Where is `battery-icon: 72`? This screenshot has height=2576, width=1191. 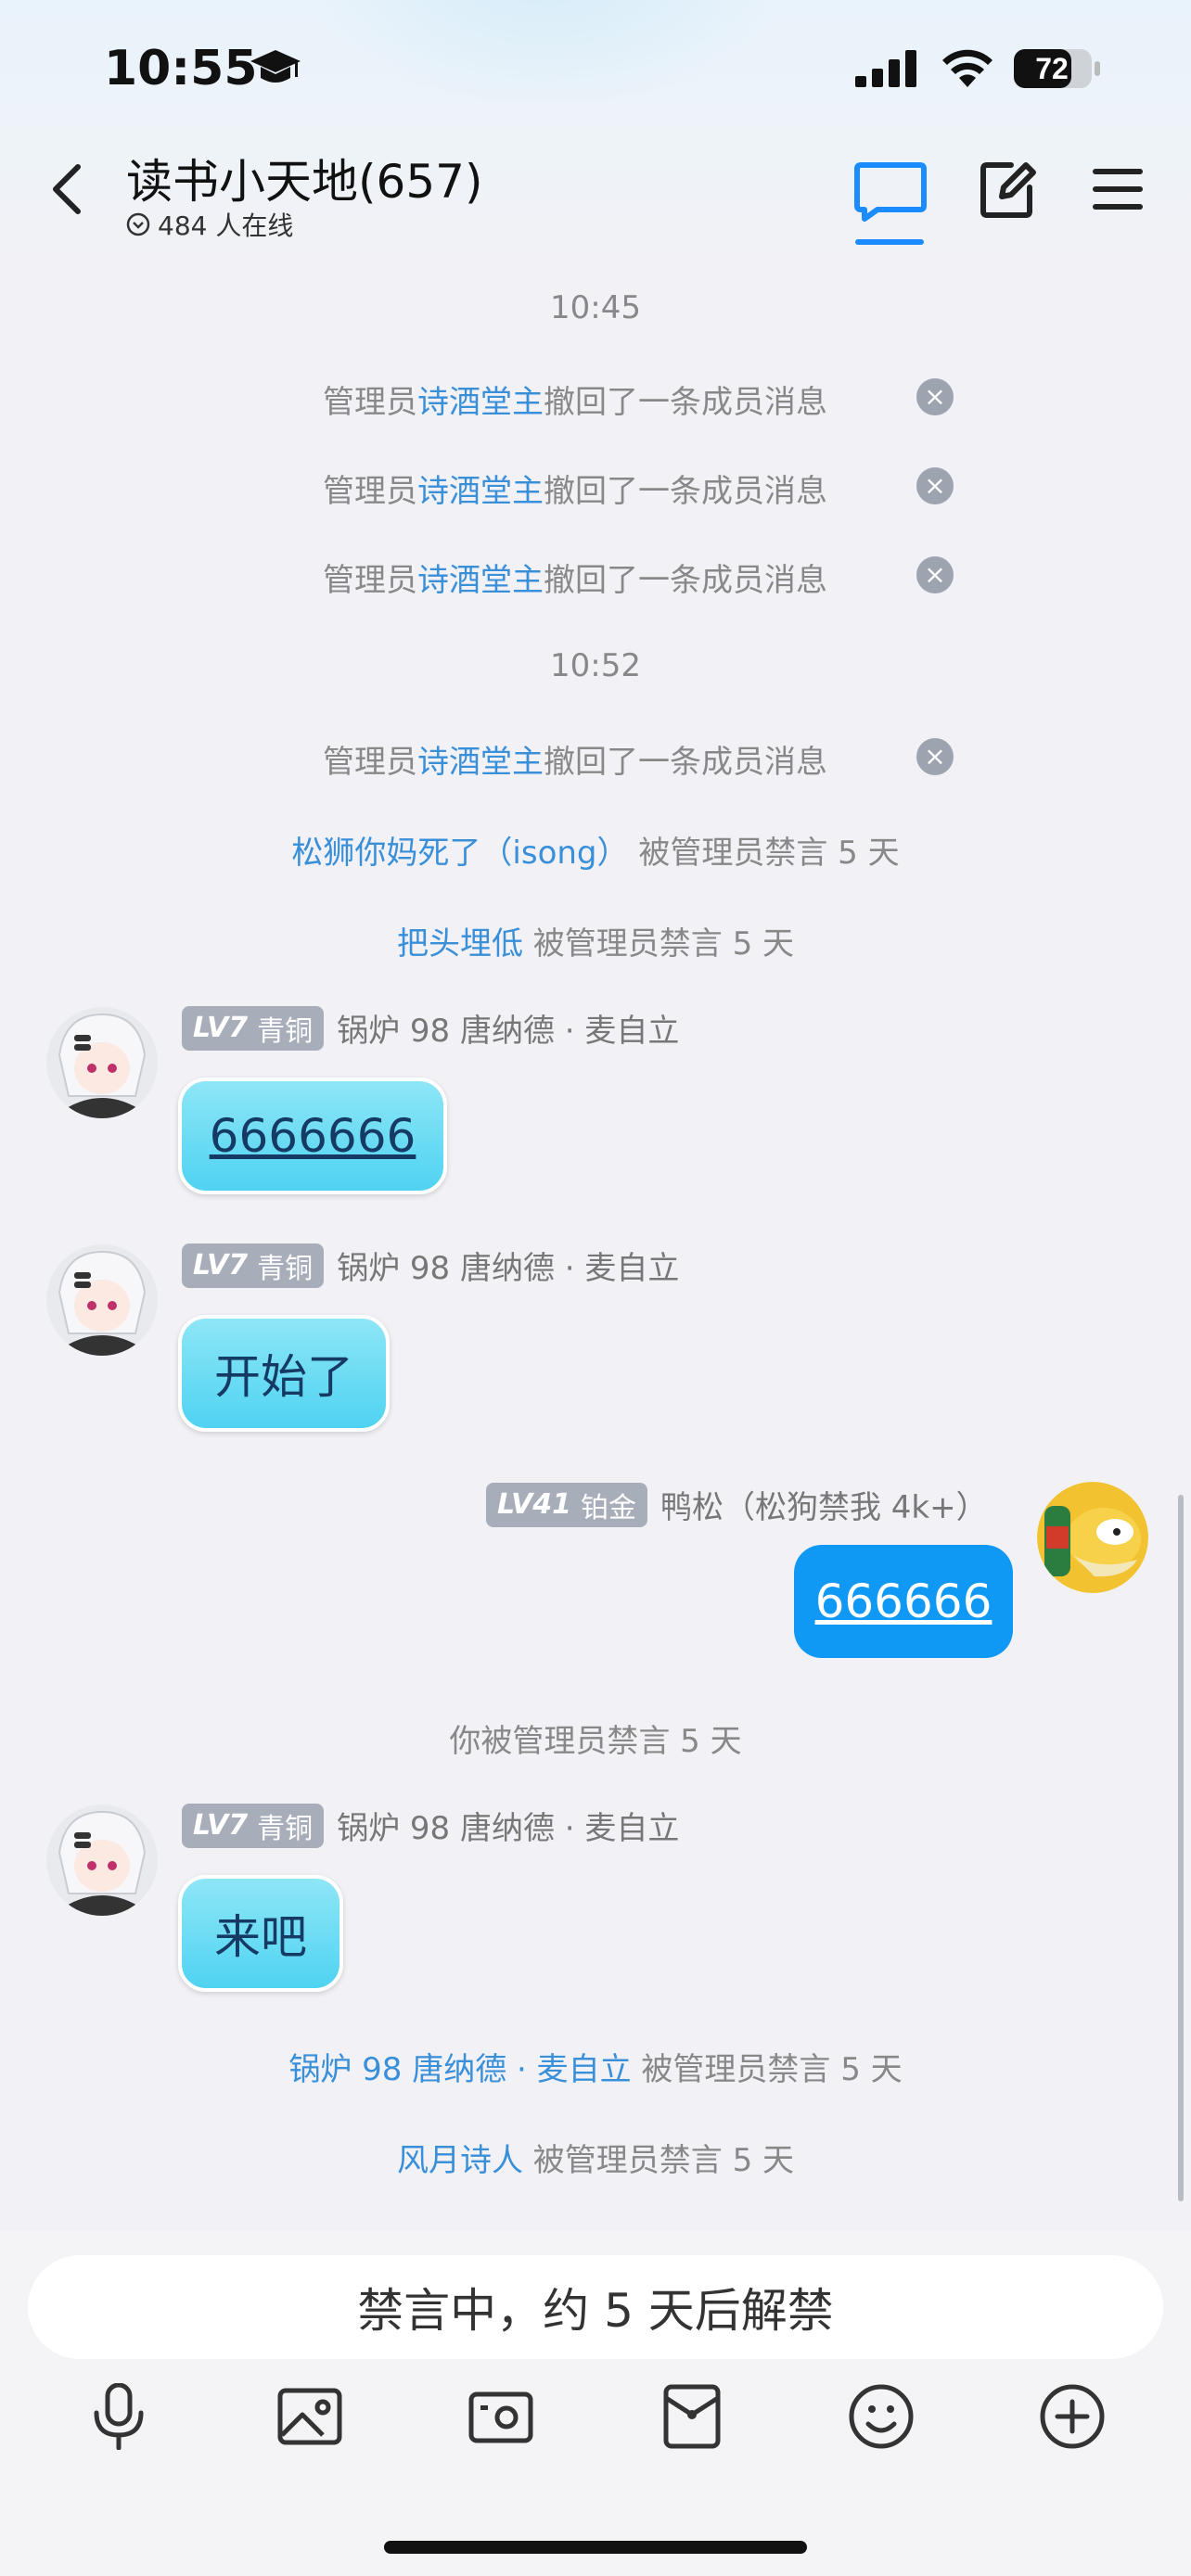
battery-icon: 72 is located at coordinates (1058, 71).